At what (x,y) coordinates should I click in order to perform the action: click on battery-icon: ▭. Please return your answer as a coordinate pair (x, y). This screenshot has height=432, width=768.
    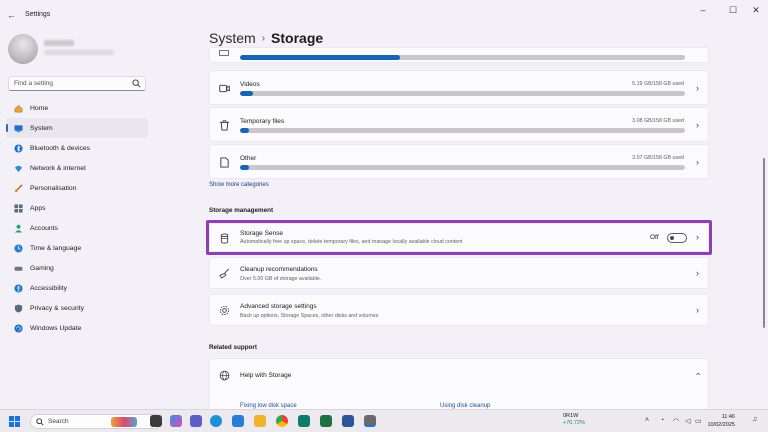
    Looking at the image, I should click on (698, 421).